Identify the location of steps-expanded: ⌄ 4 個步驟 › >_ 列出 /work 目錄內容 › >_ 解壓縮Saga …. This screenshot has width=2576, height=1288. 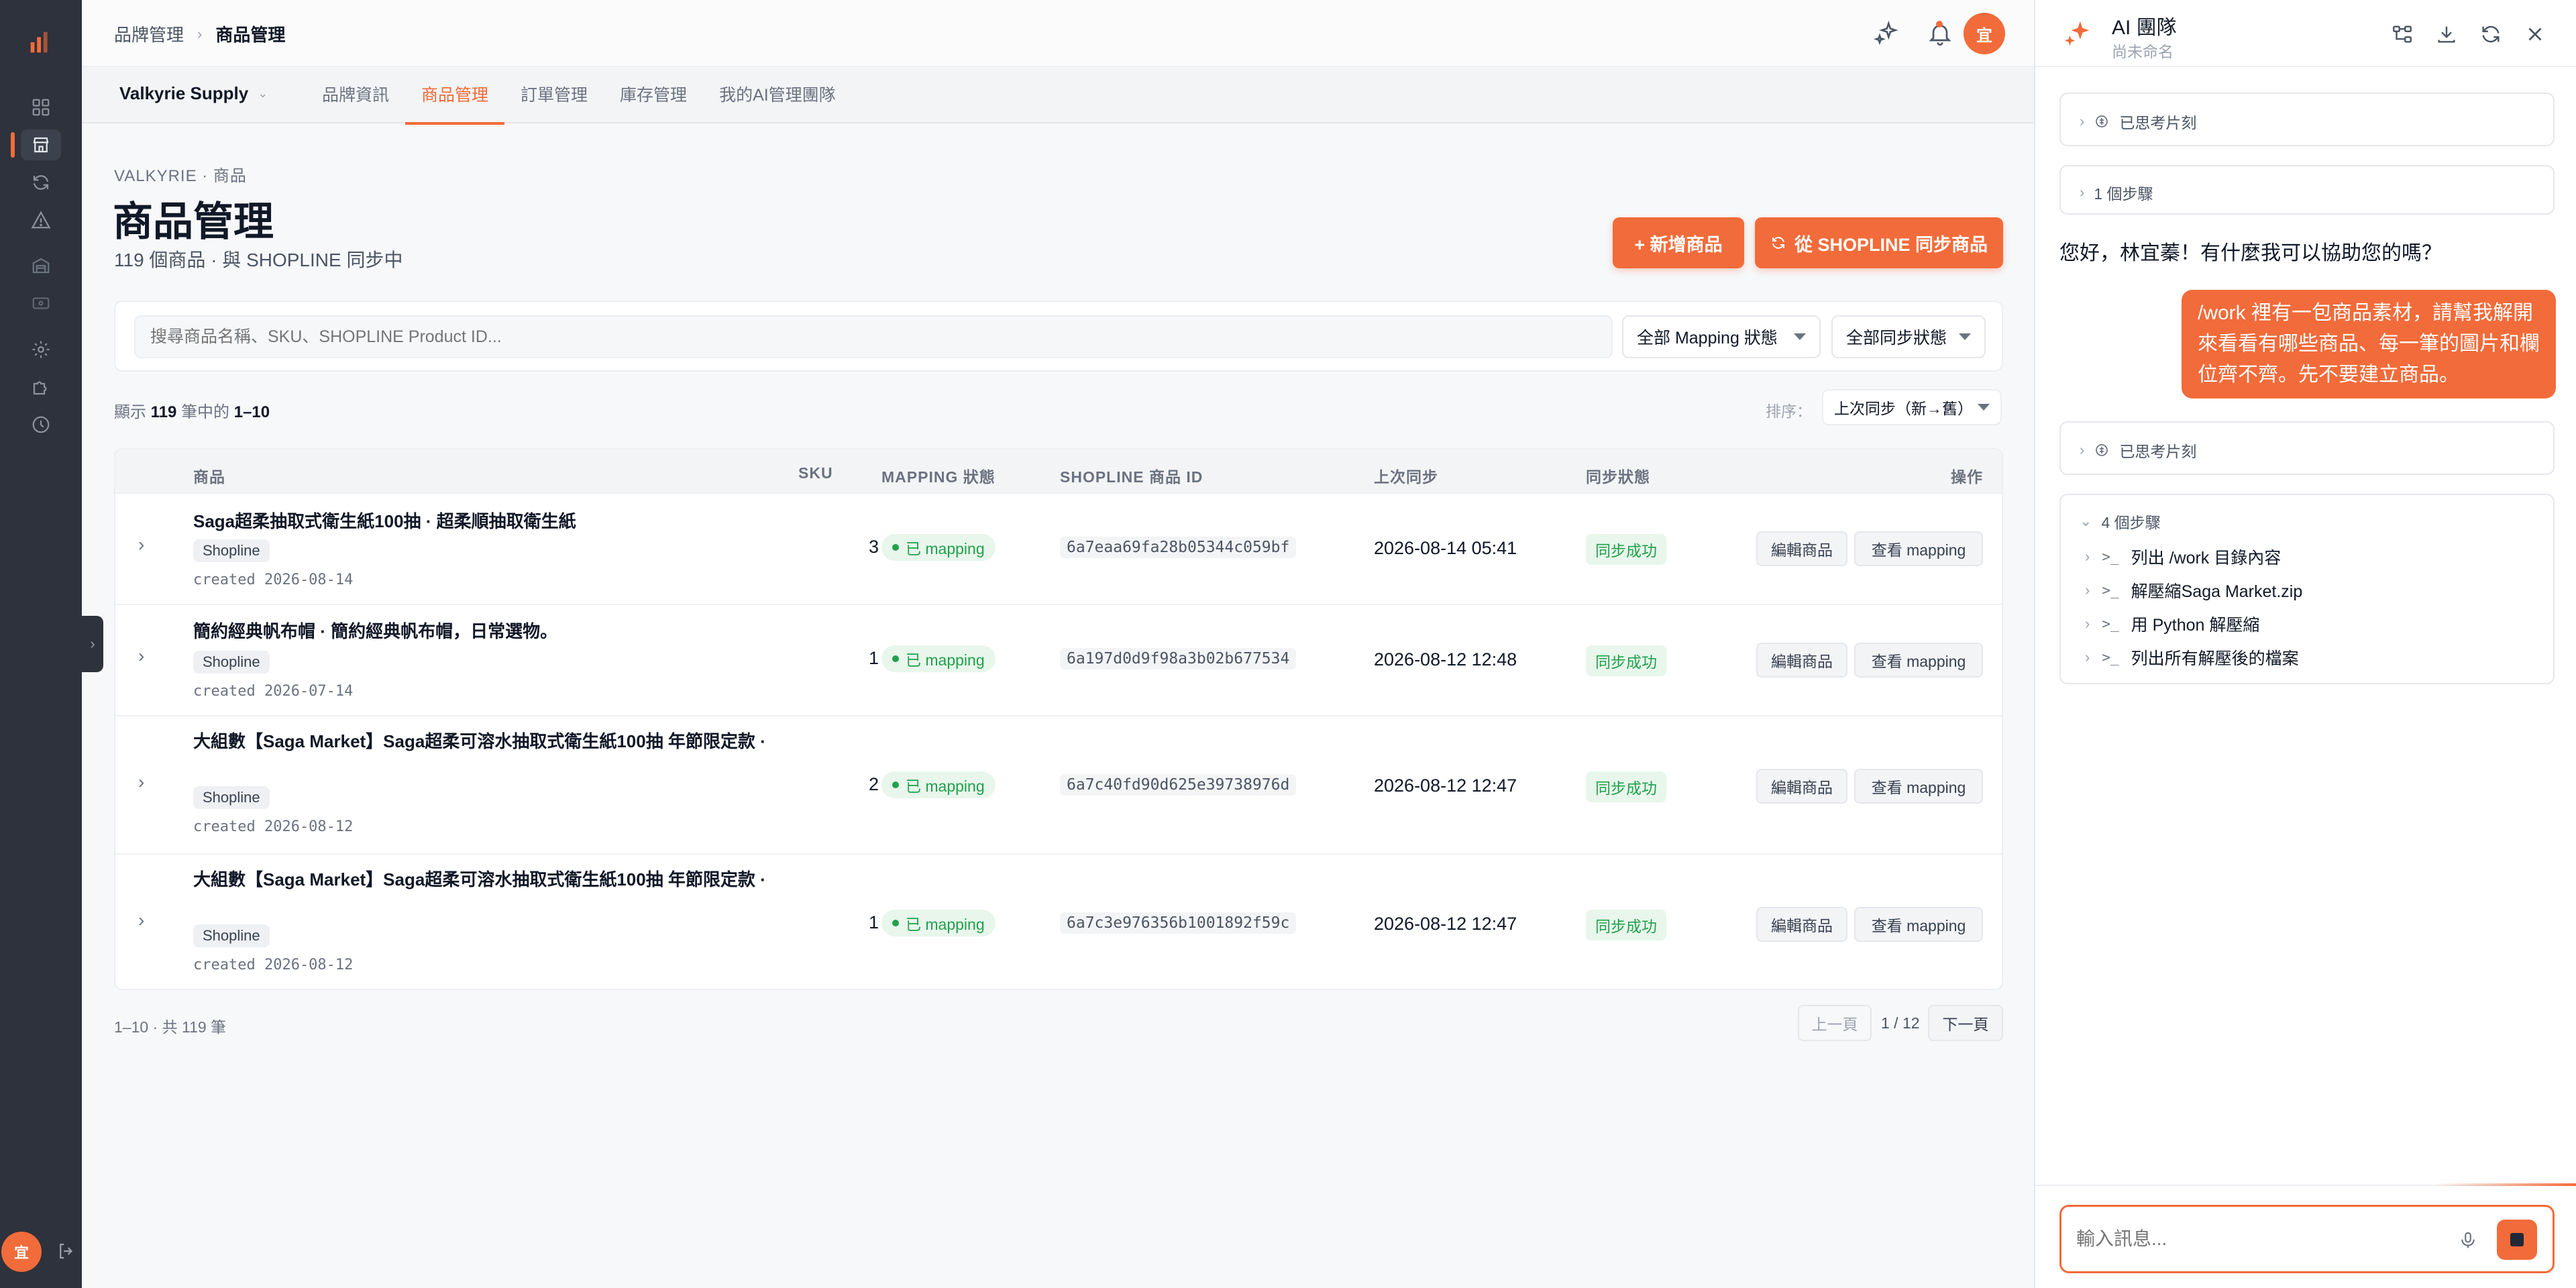
(2307, 589).